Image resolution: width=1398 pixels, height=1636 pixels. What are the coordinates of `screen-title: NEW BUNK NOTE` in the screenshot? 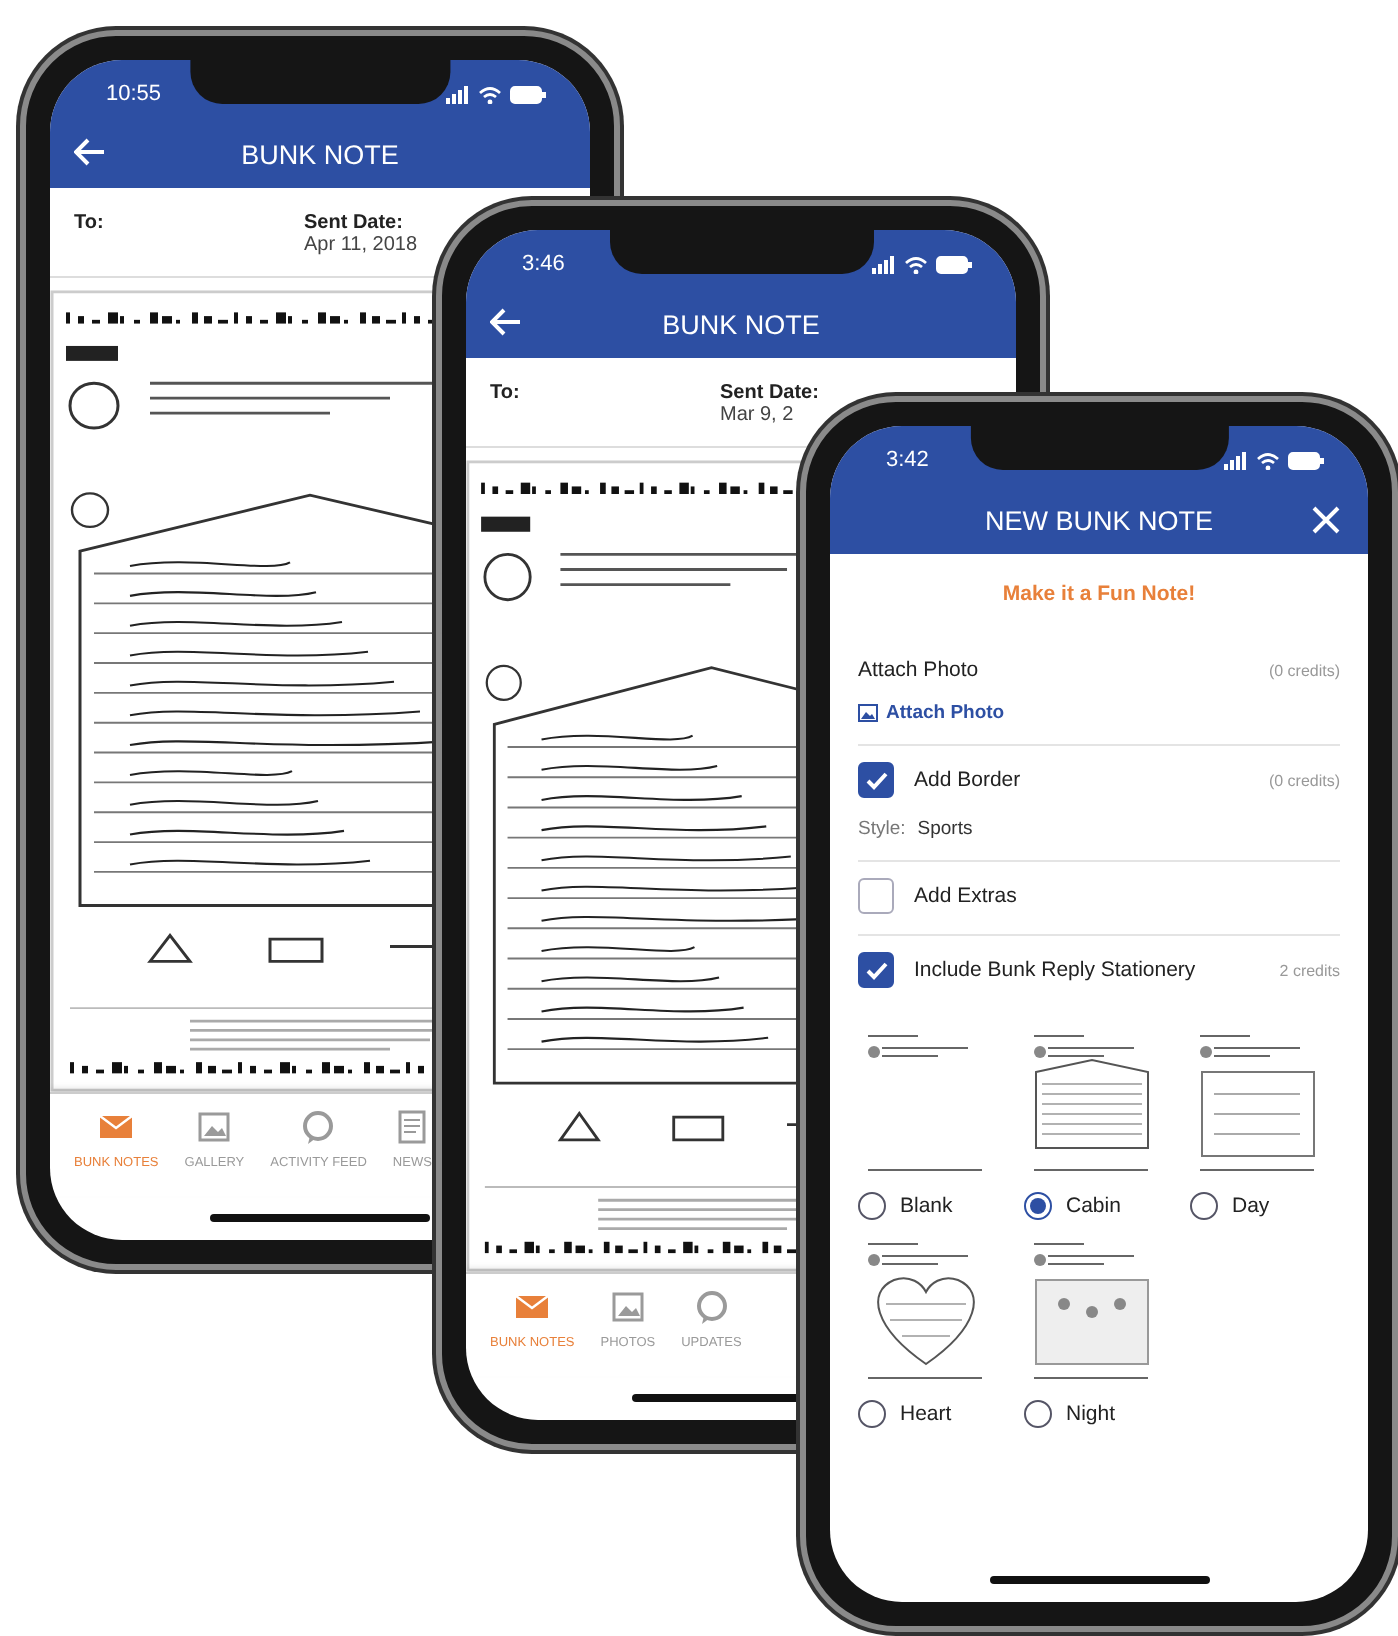 It's located at (1098, 520).